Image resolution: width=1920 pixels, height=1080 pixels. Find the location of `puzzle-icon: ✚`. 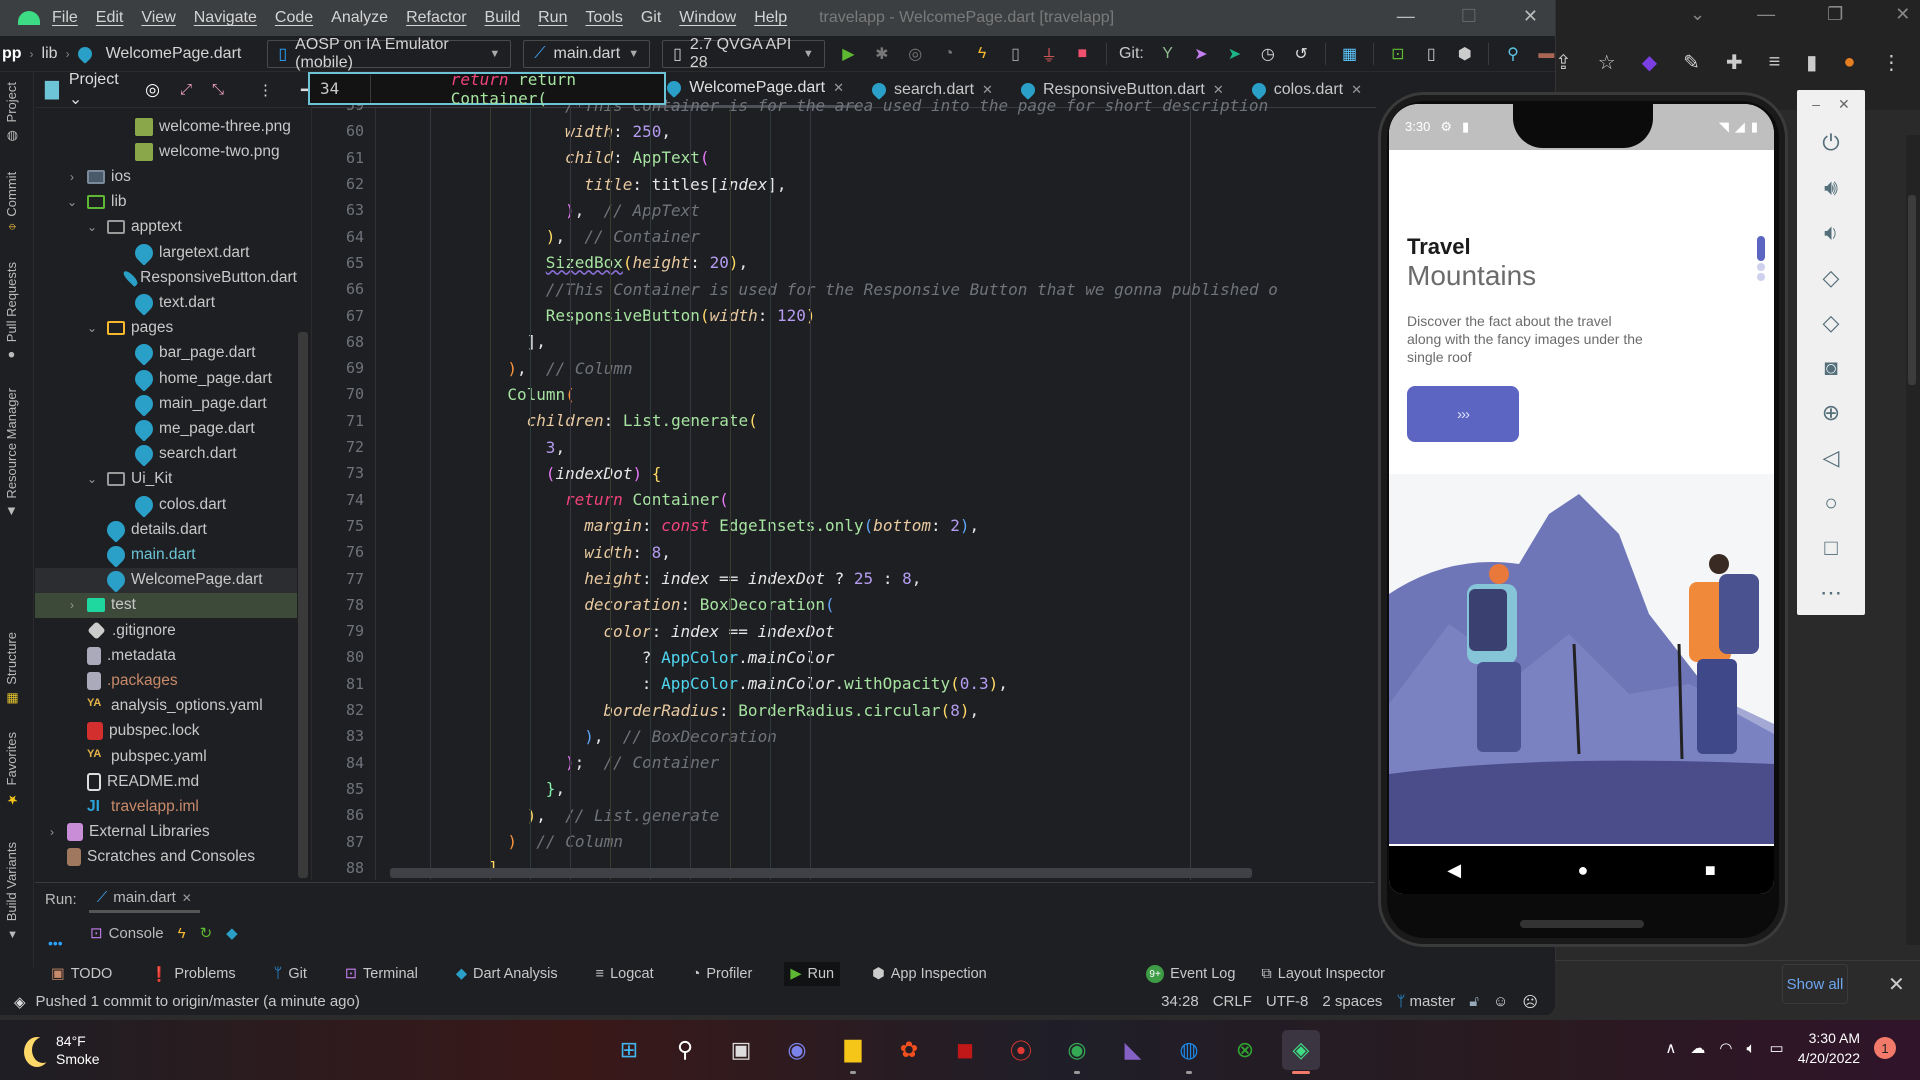

puzzle-icon: ✚ is located at coordinates (1734, 62).